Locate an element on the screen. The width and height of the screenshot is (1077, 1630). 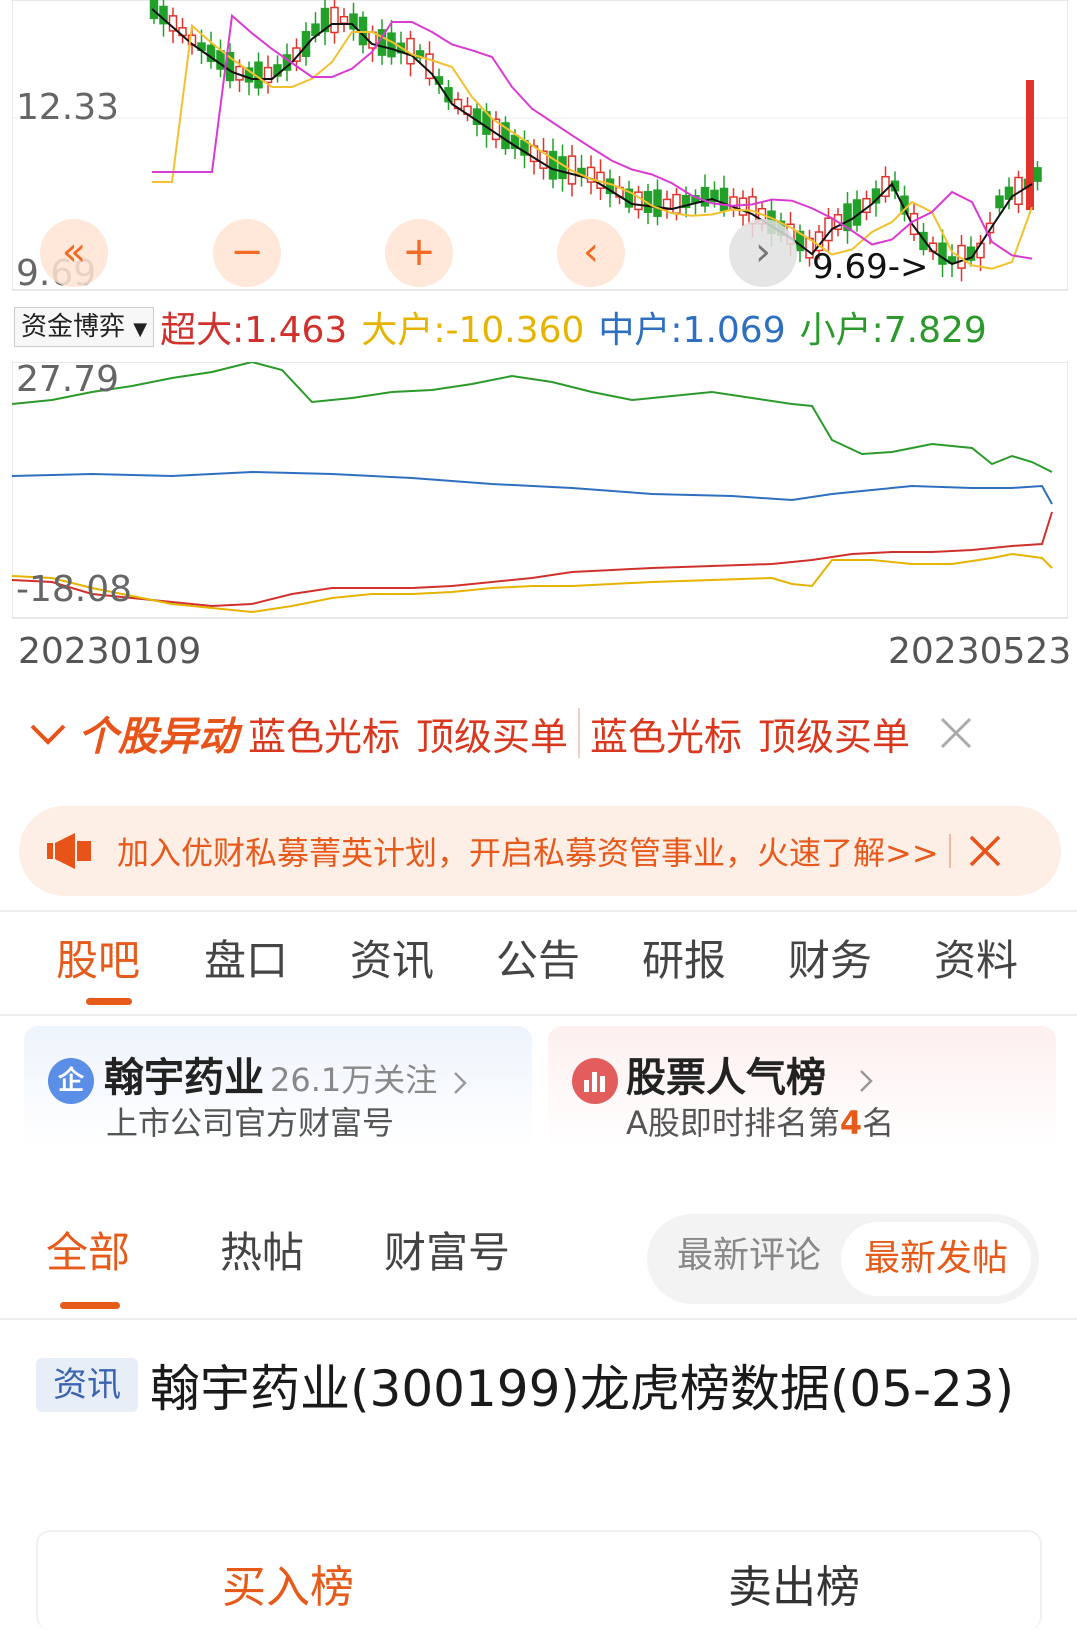
chevron-right-icon: › is located at coordinates (763, 253).